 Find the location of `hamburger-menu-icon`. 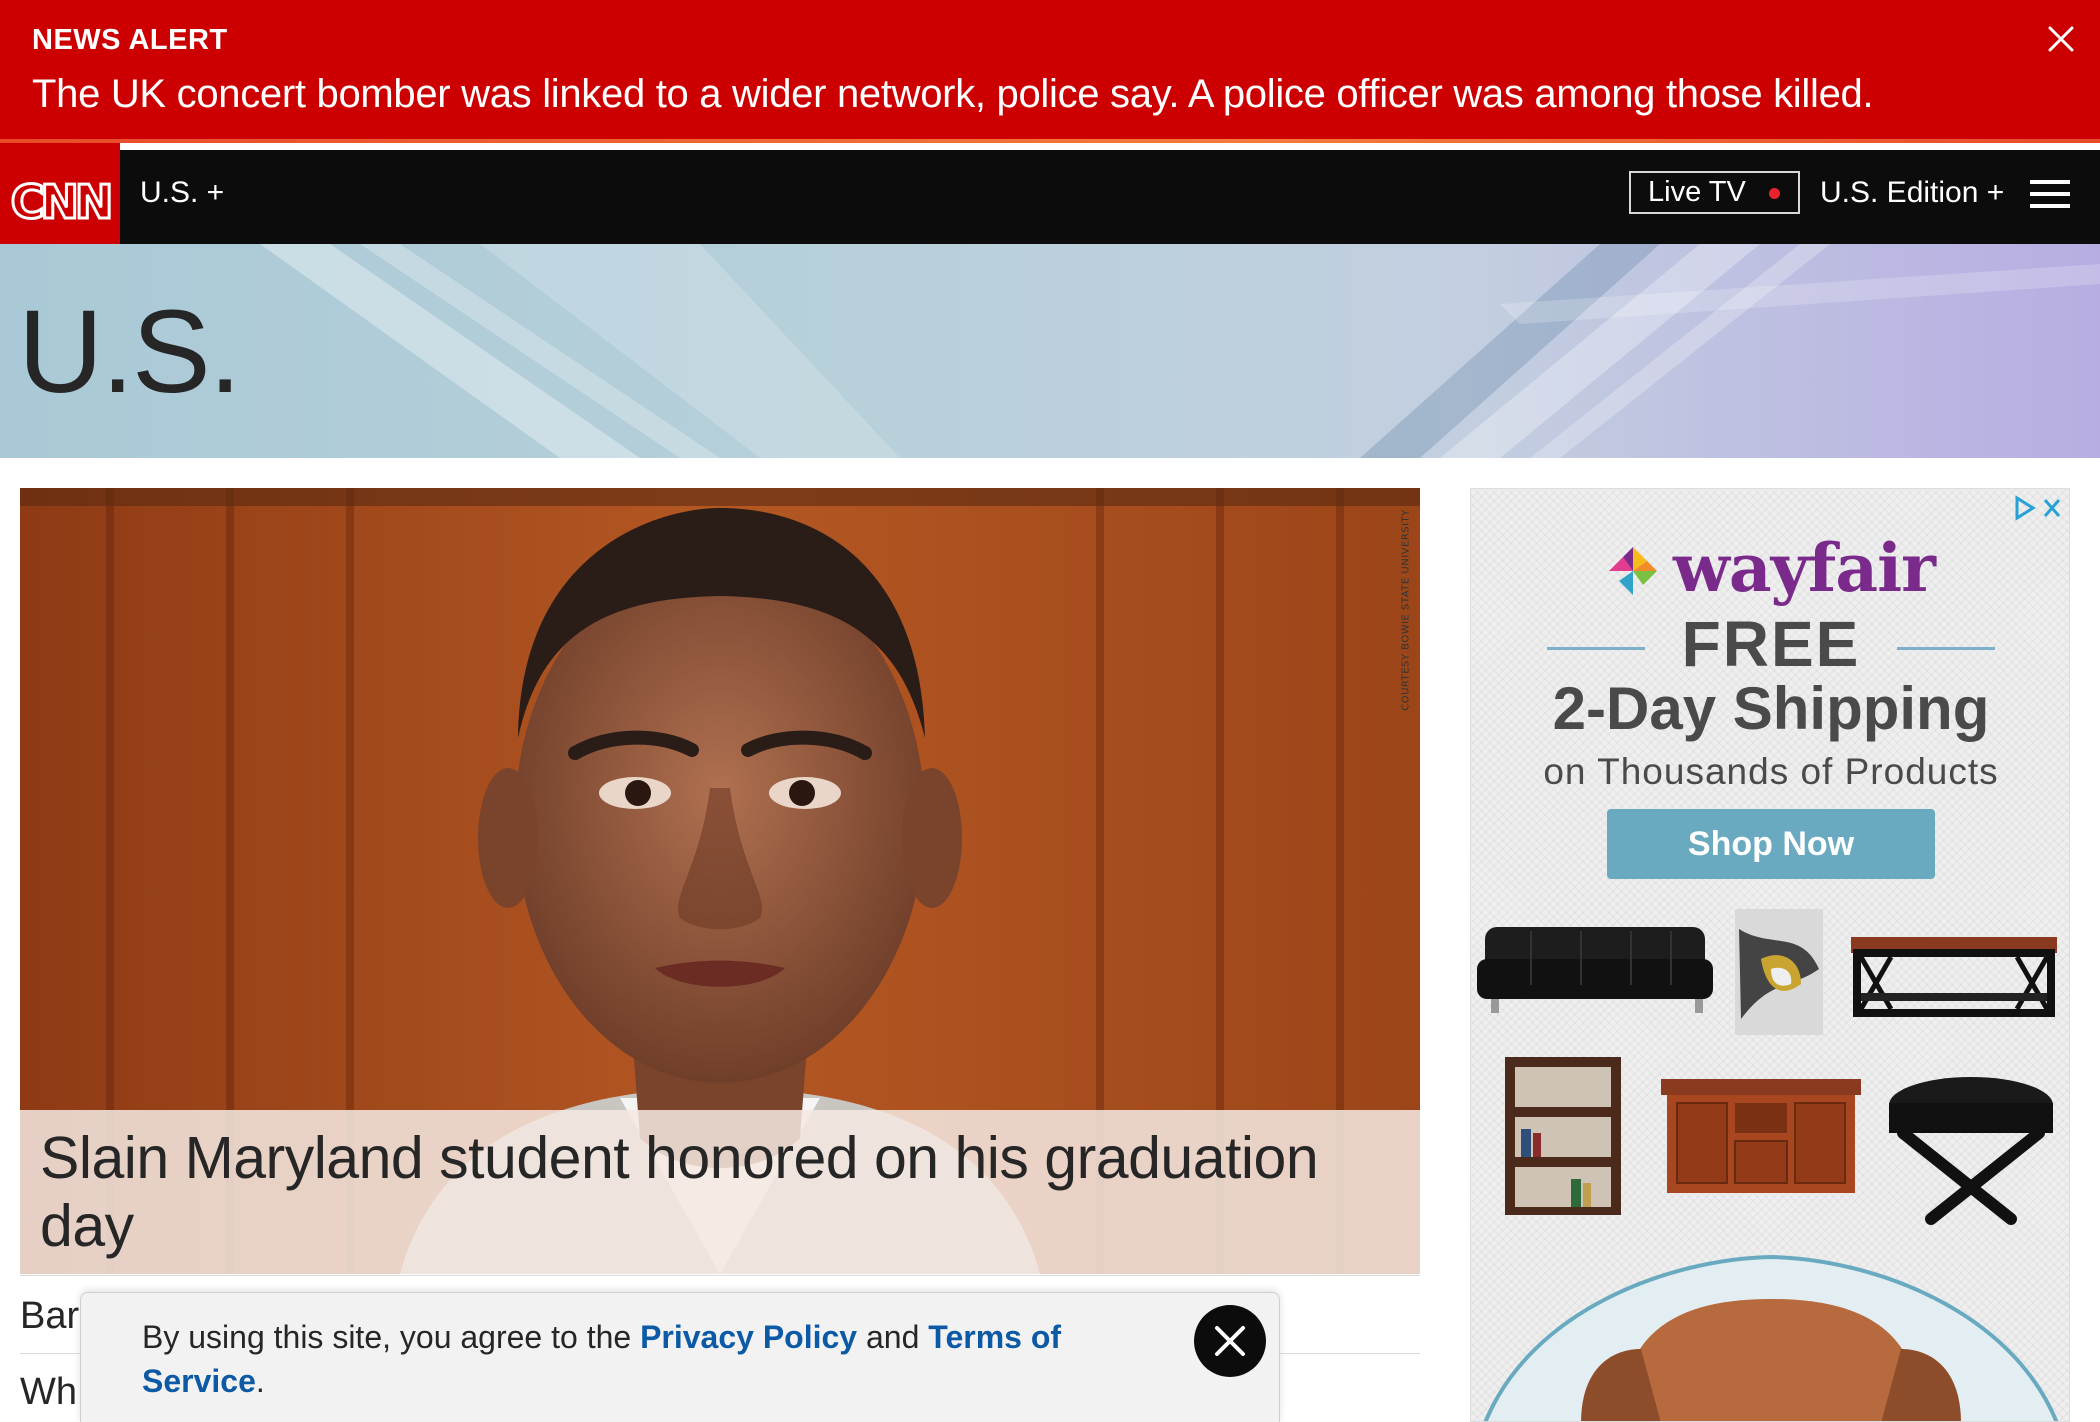

hamburger-menu-icon is located at coordinates (2050, 195).